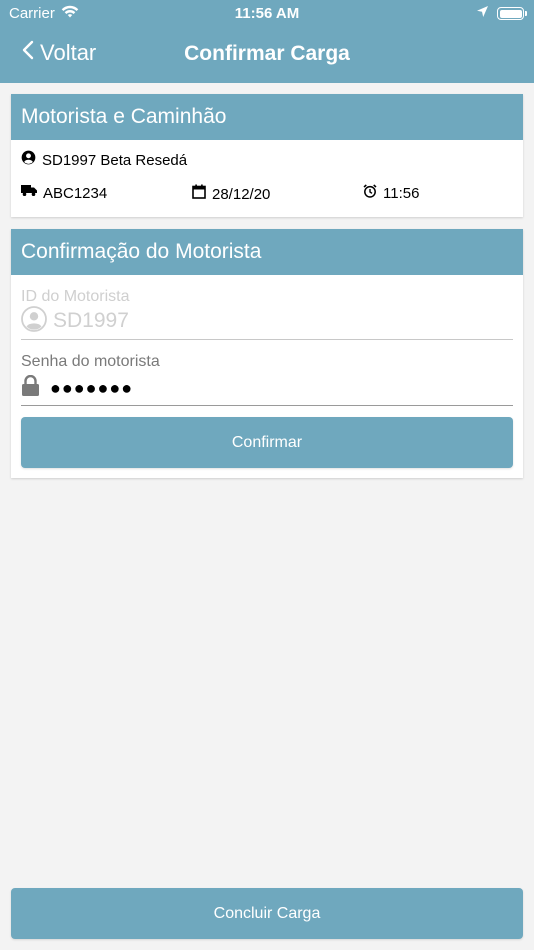 Image resolution: width=534 pixels, height=950 pixels. I want to click on date-row: 28/12/20, so click(231, 194).